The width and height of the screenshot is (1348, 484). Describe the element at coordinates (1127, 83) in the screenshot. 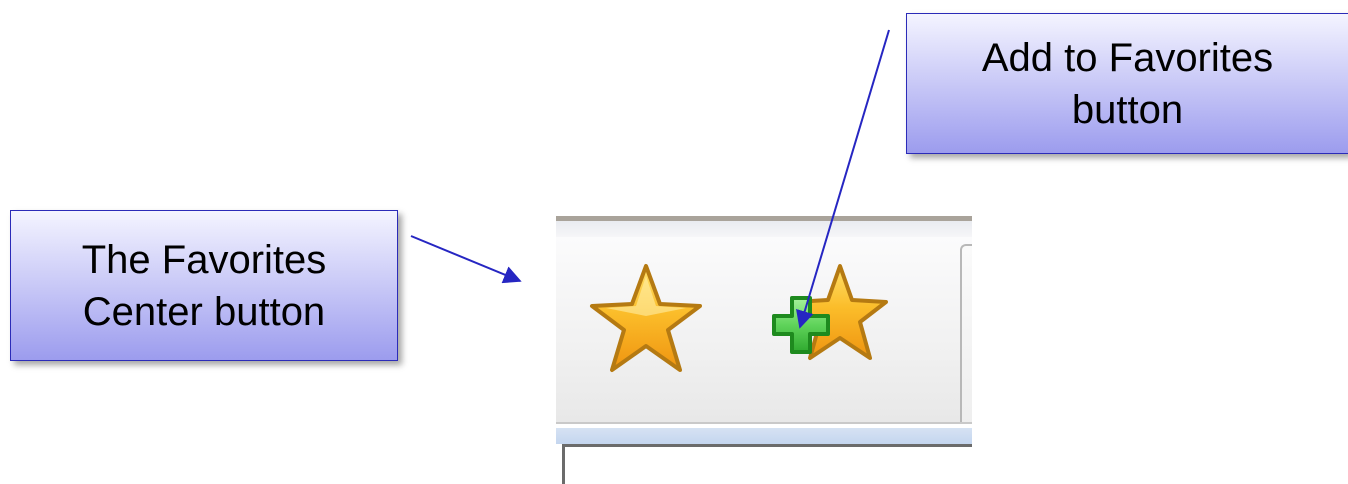

I see `callout-add-to-favorites: Add to Favorites button` at that location.